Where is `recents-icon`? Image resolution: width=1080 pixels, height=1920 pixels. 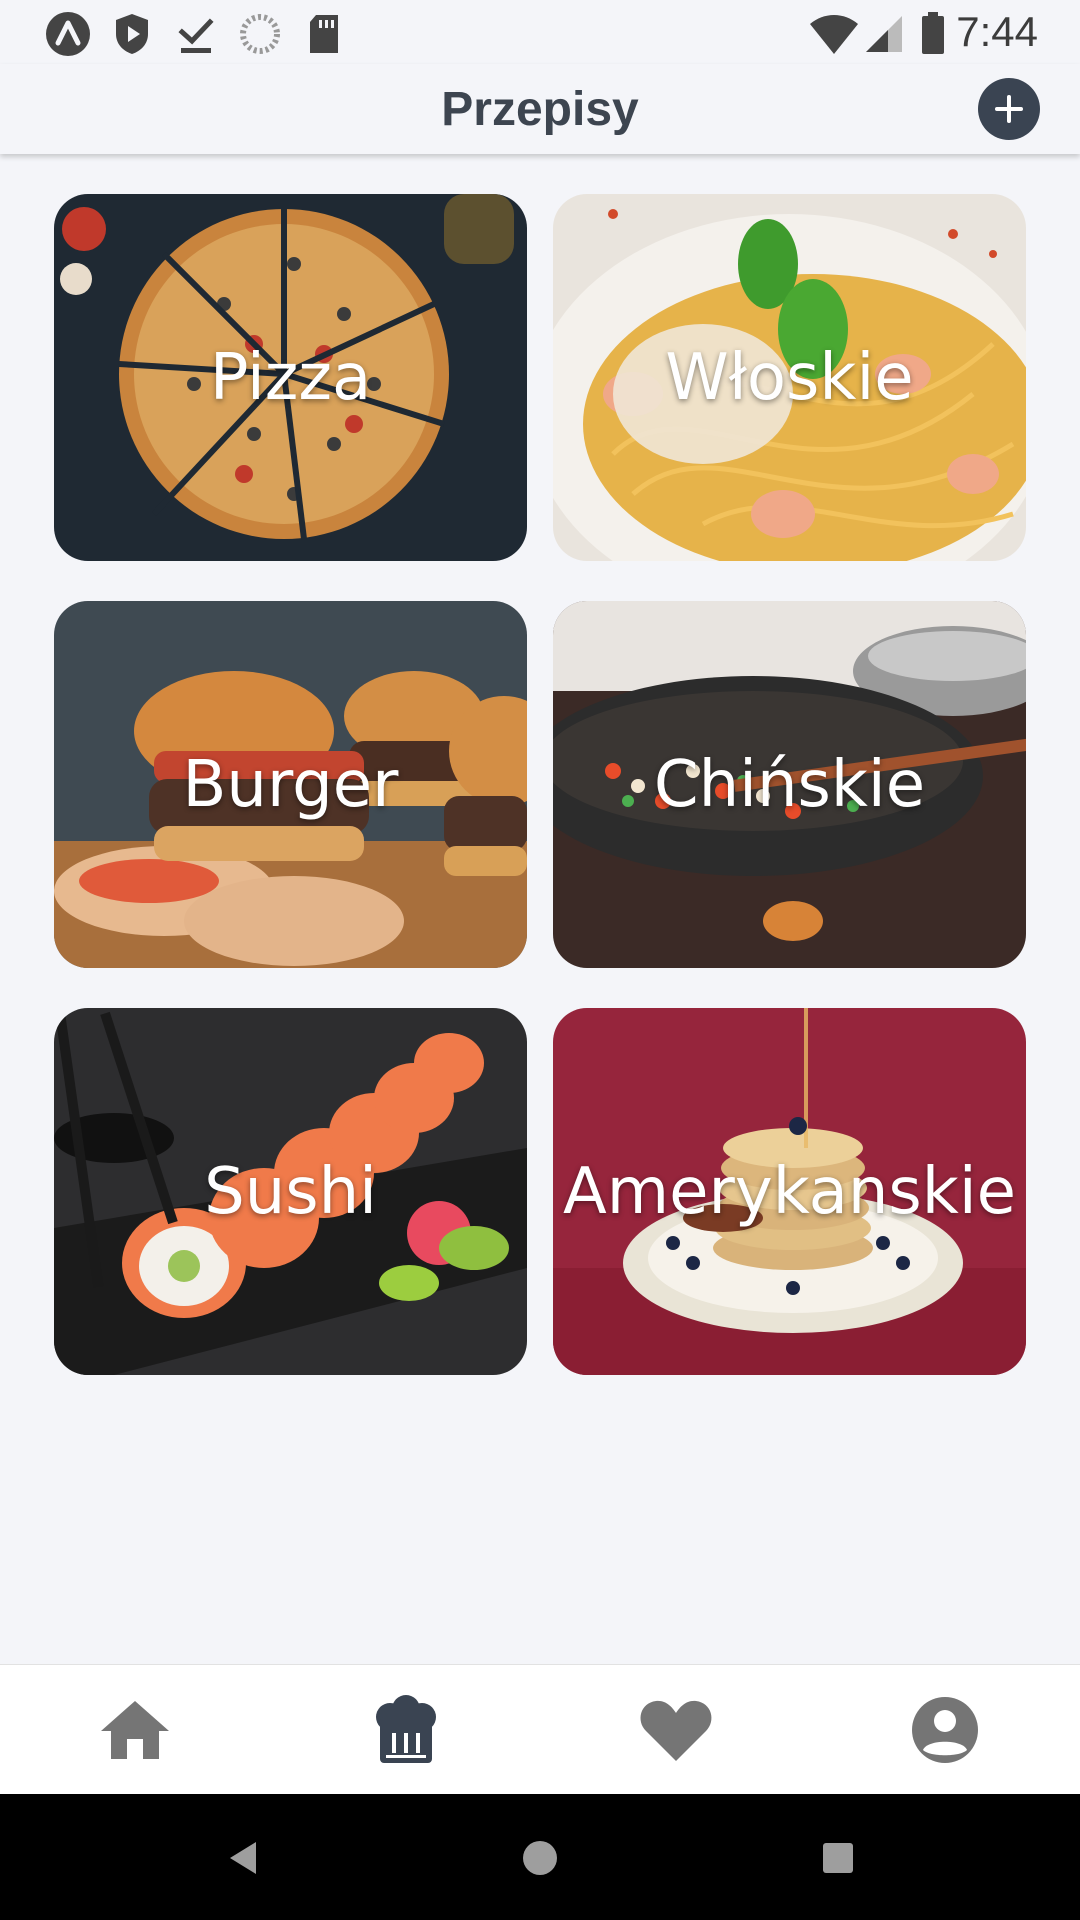 recents-icon is located at coordinates (838, 1858).